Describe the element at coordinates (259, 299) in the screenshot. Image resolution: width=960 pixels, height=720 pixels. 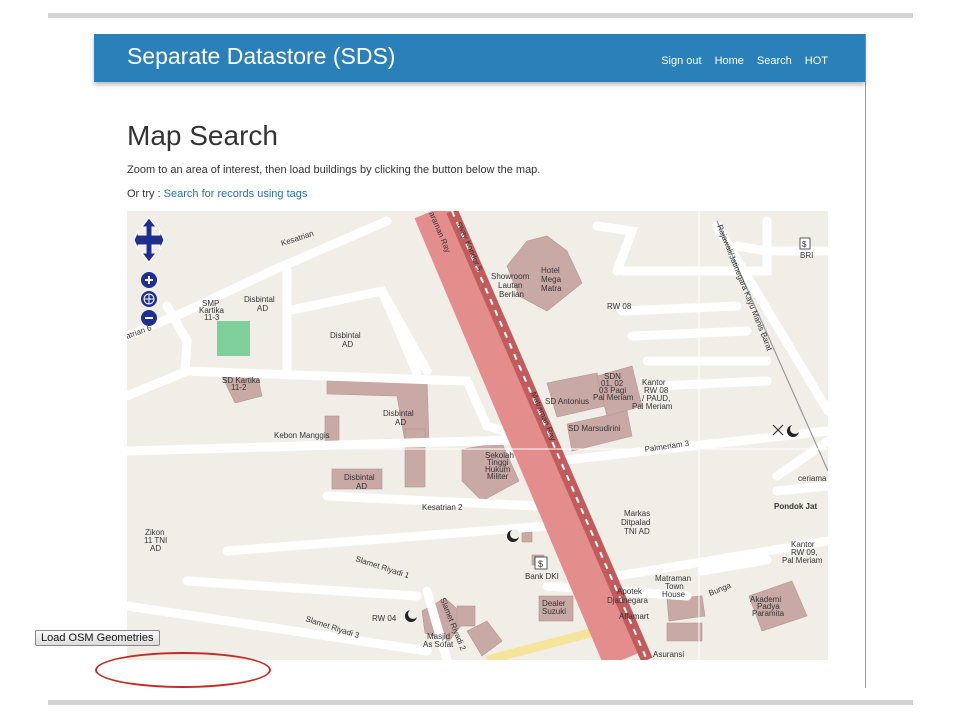
I see `map-label-disbintal-1: Disbintal` at that location.